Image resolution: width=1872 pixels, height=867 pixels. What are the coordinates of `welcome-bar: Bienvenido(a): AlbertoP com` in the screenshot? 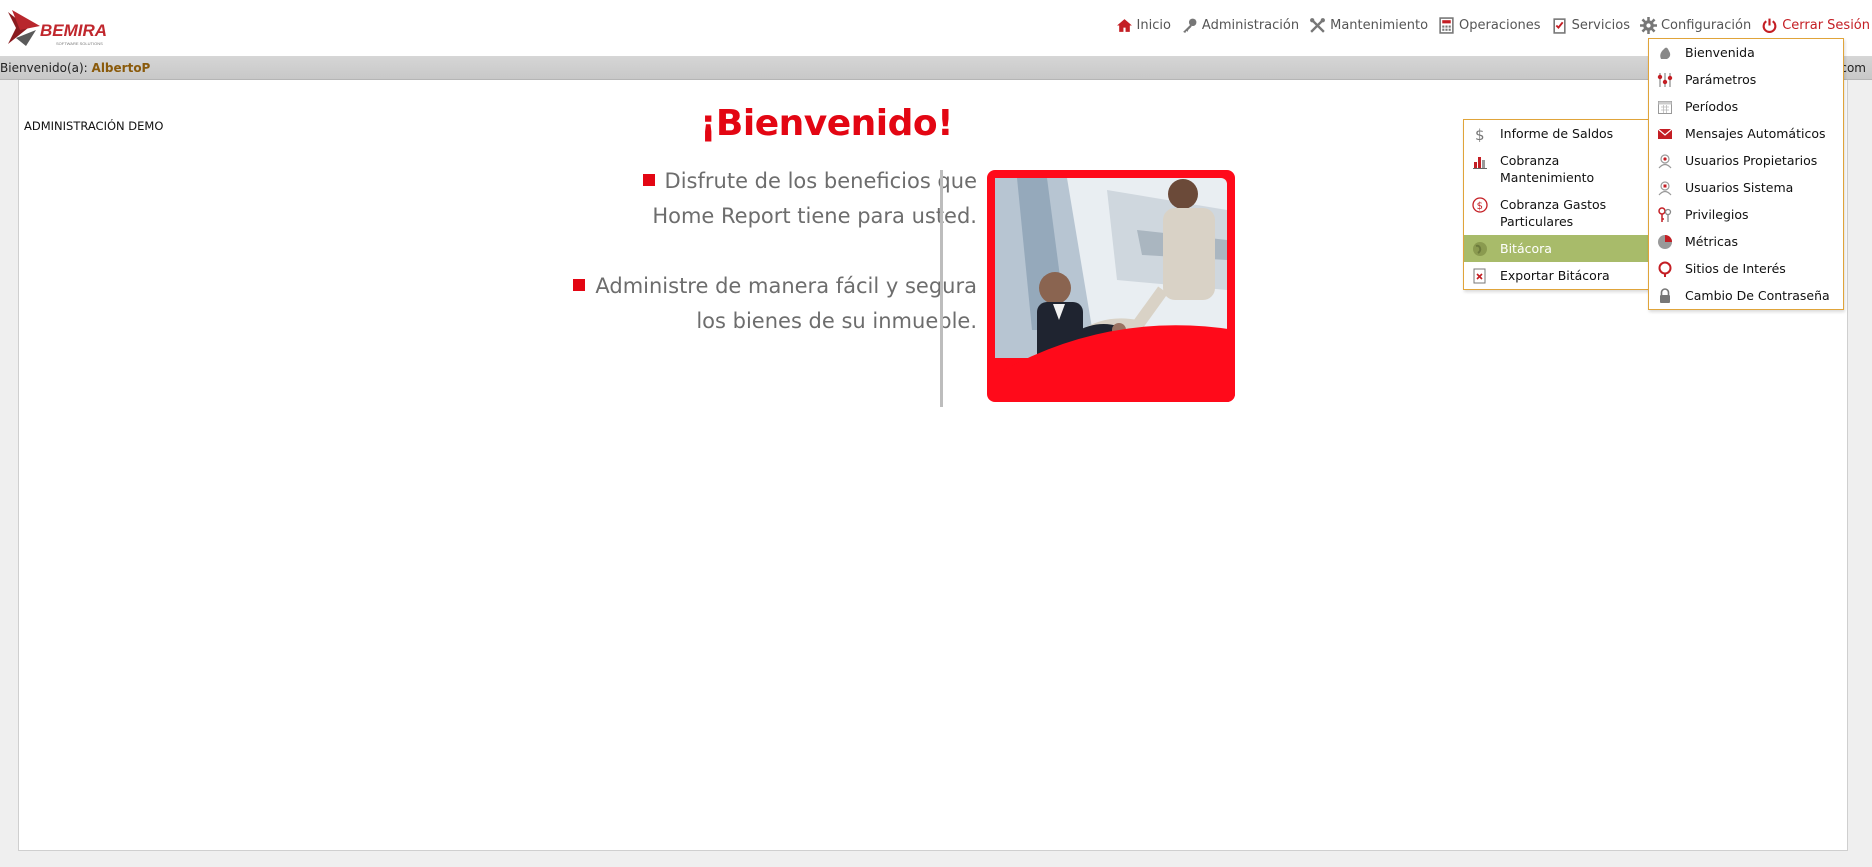 It's located at (936, 68).